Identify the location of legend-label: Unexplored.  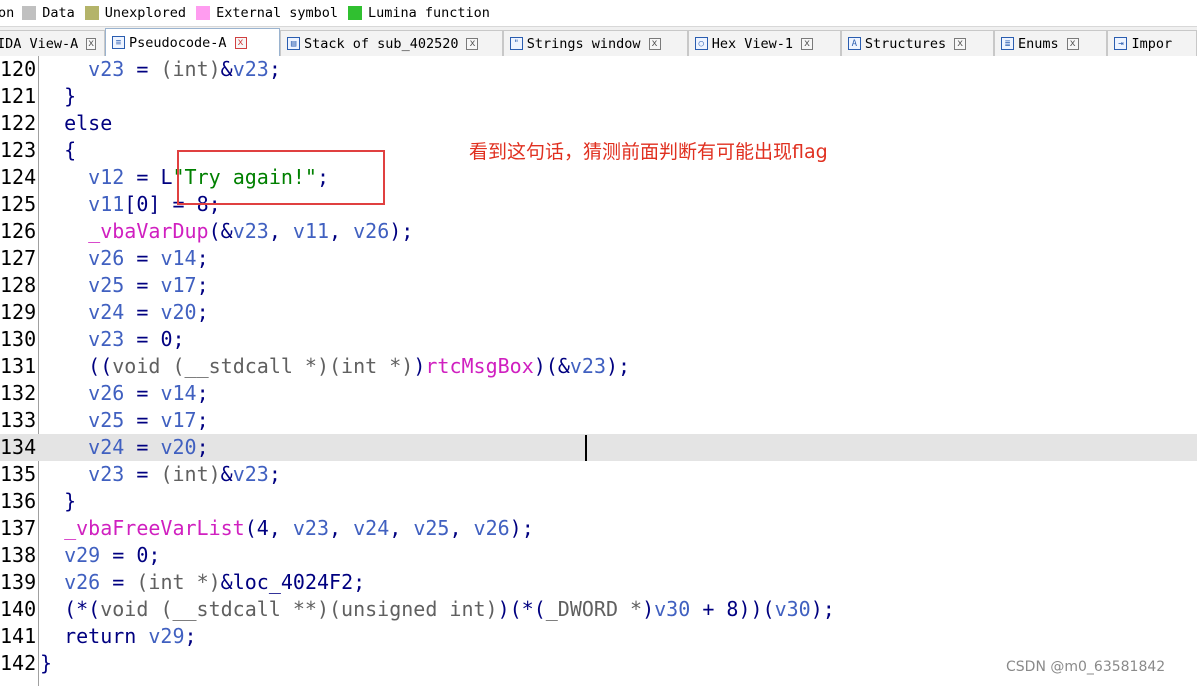
(145, 13).